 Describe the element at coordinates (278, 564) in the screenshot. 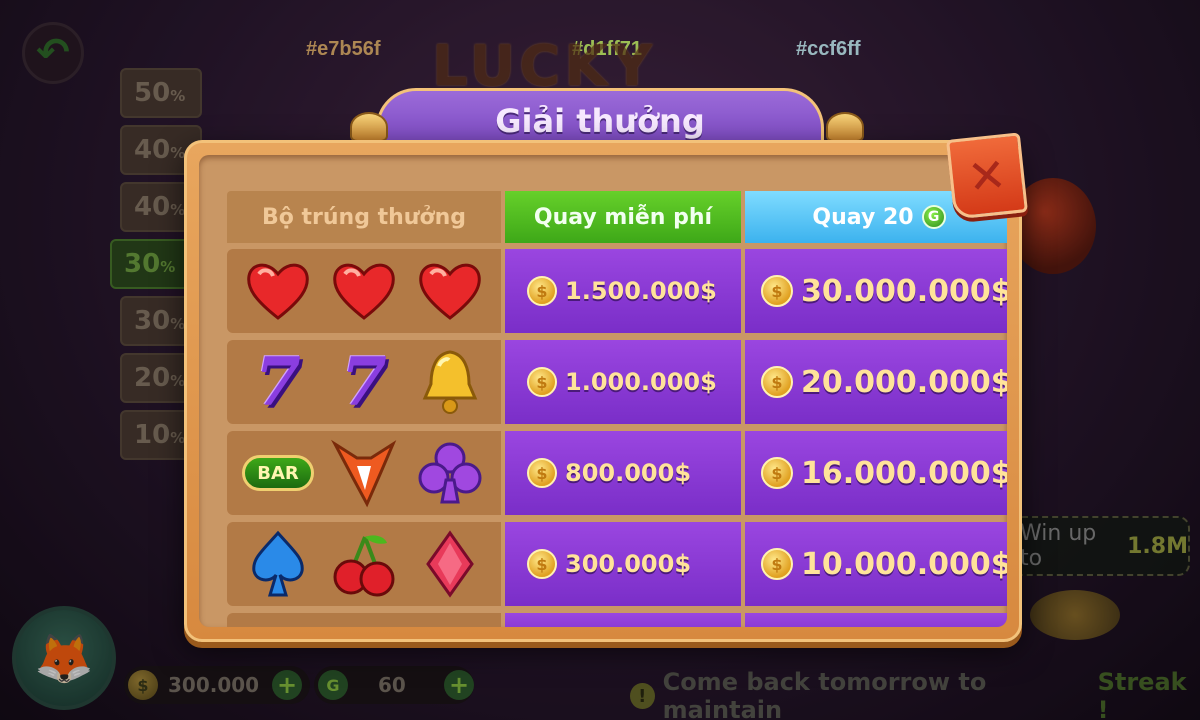

I see `spade-icon` at that location.